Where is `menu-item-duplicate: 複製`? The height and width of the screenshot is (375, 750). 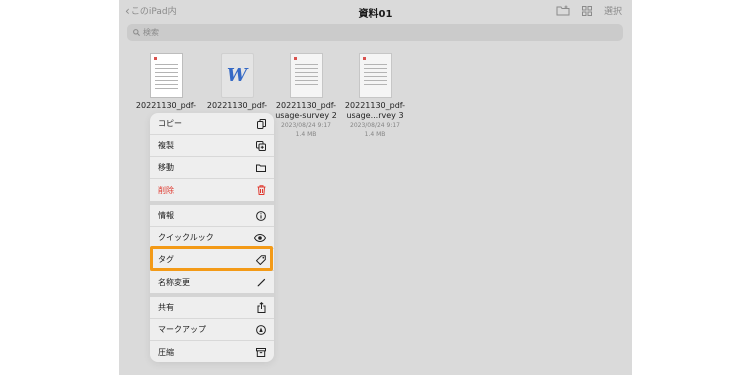
menu-item-duplicate: 複製 is located at coordinates (212, 146).